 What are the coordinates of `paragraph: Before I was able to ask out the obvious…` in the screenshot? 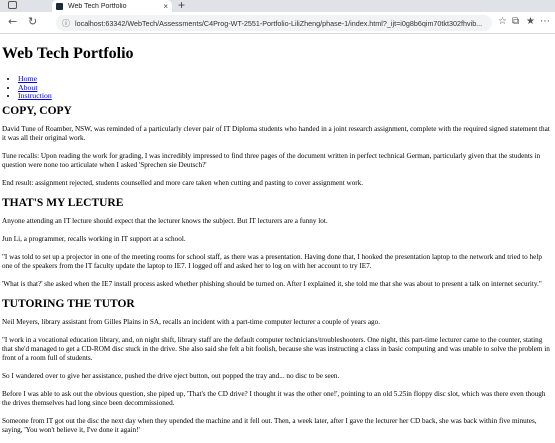 It's located at (274, 398).